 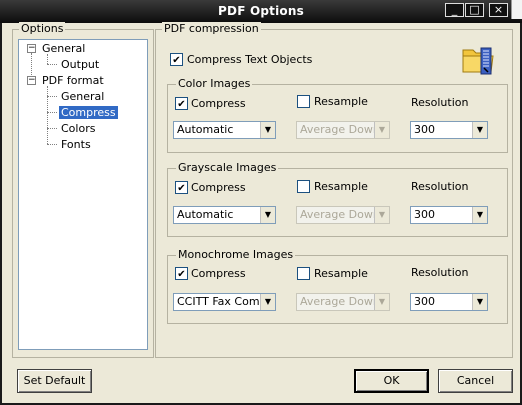 I want to click on set-default-button: Set Default, so click(x=54, y=381).